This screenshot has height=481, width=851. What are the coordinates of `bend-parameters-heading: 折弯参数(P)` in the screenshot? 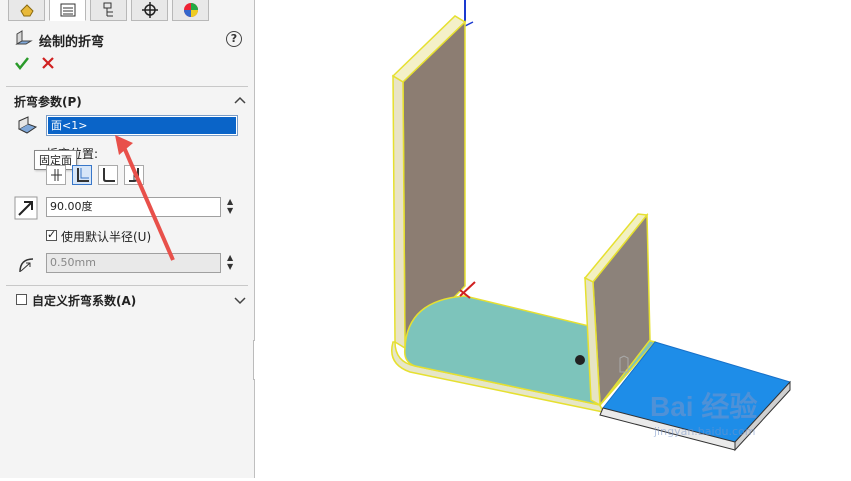 It's located at (48, 102).